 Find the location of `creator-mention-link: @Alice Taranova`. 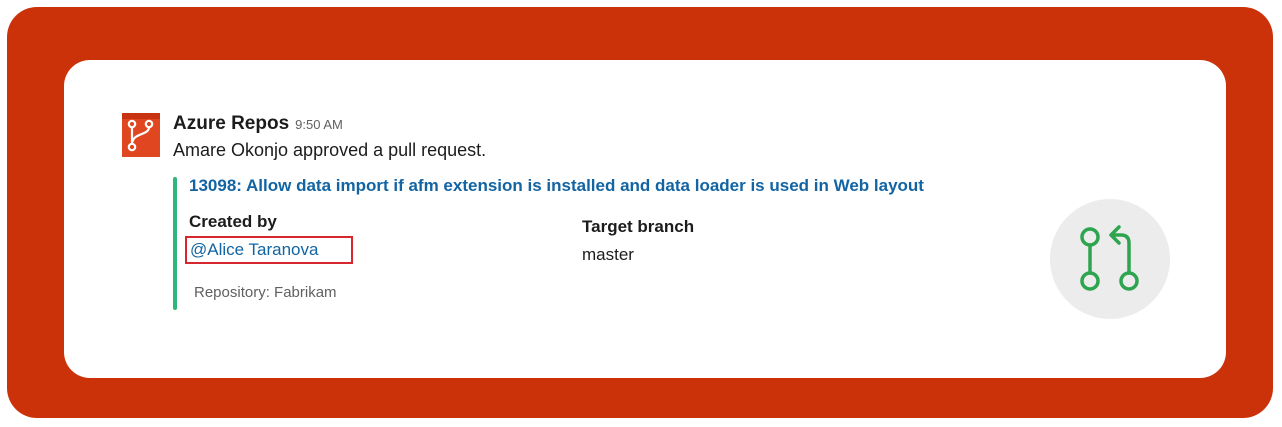

creator-mention-link: @Alice Taranova is located at coordinates (269, 250).